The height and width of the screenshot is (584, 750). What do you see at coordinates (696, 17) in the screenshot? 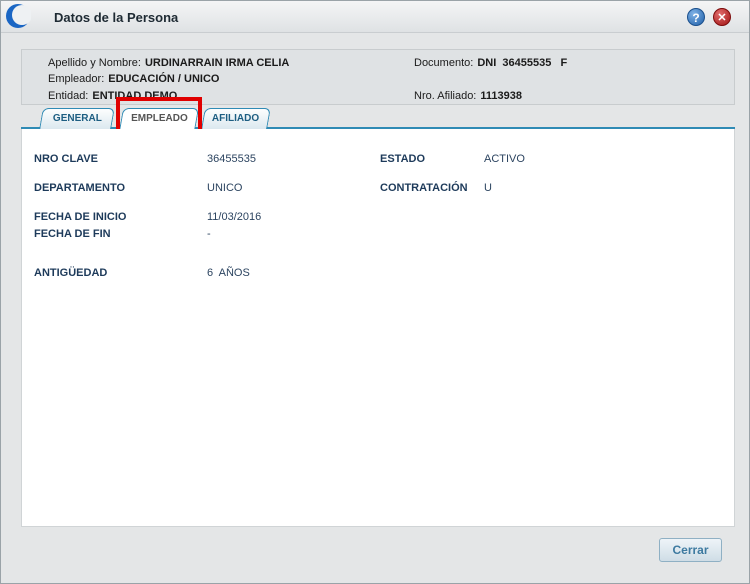
I see `help-button: ?` at bounding box center [696, 17].